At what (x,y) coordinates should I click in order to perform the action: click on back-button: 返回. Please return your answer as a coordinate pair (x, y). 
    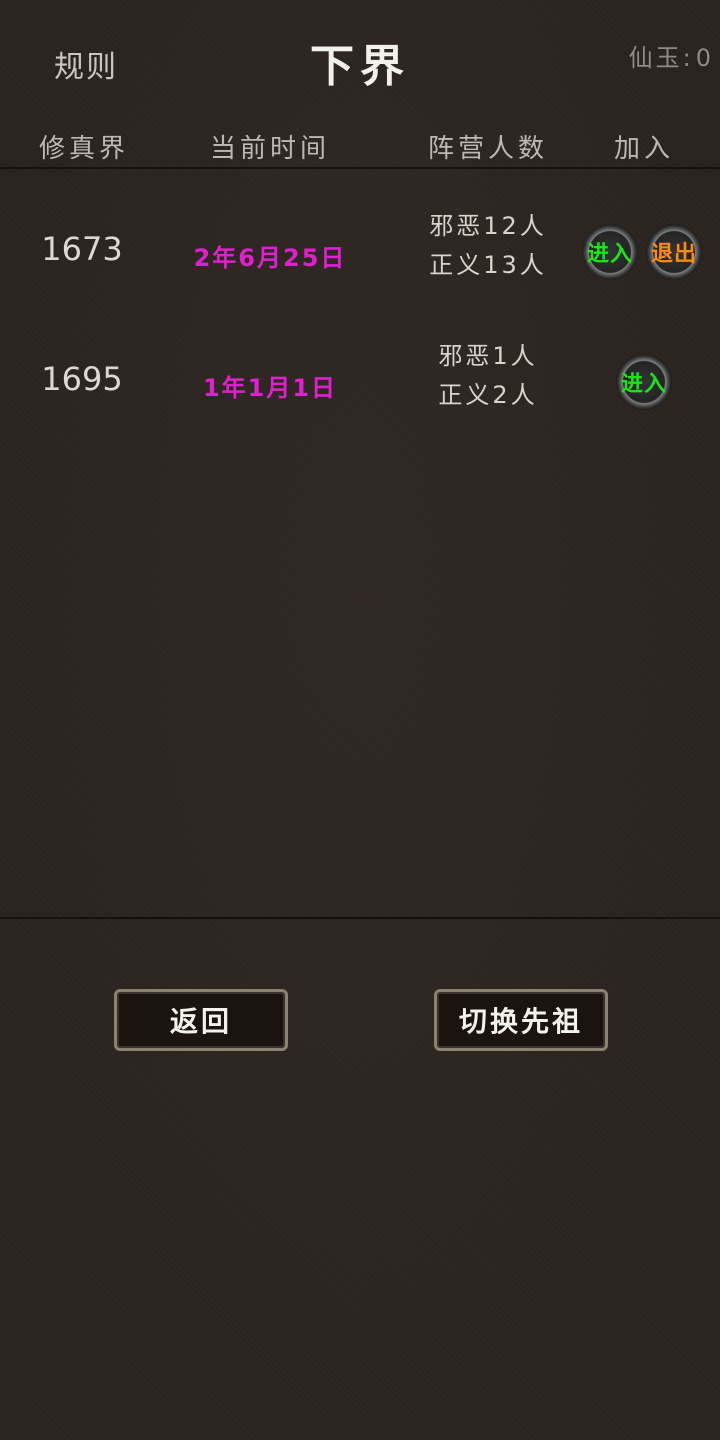
    Looking at the image, I should click on (201, 1020).